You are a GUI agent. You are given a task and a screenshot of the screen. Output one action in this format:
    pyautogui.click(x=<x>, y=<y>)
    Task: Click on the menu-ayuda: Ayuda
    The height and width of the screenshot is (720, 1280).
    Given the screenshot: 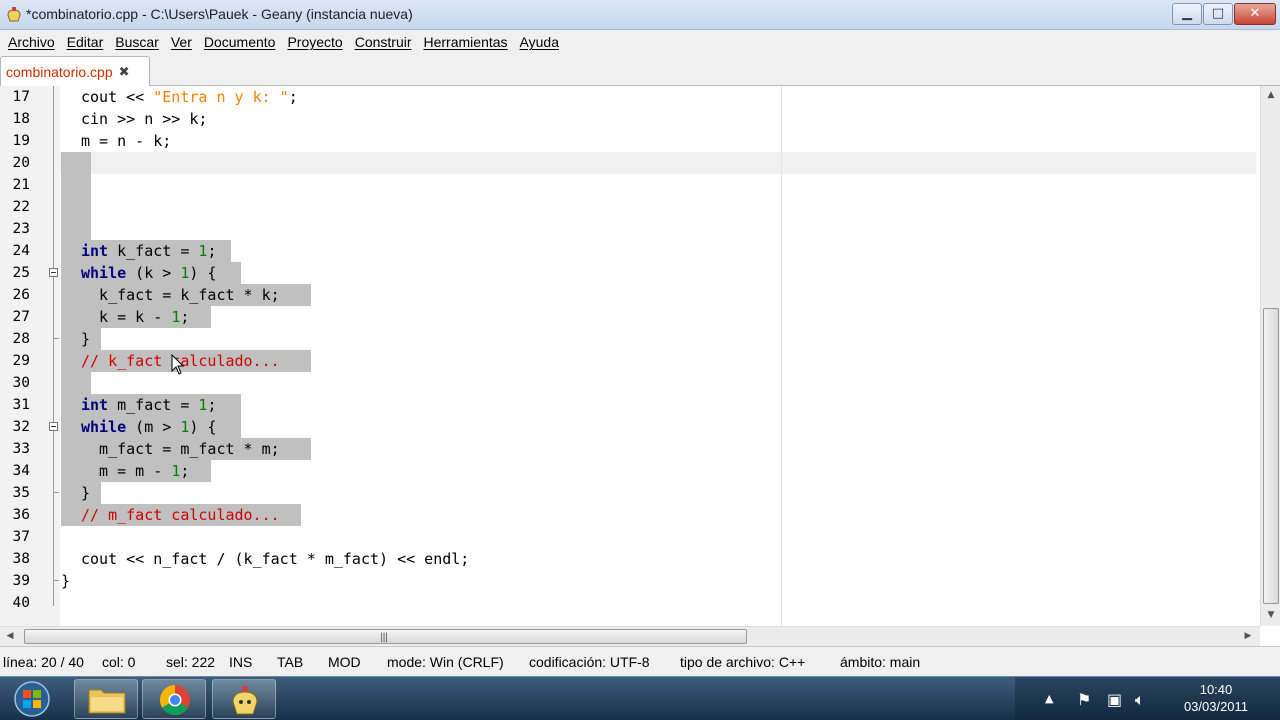 What is the action you would take?
    pyautogui.click(x=539, y=42)
    